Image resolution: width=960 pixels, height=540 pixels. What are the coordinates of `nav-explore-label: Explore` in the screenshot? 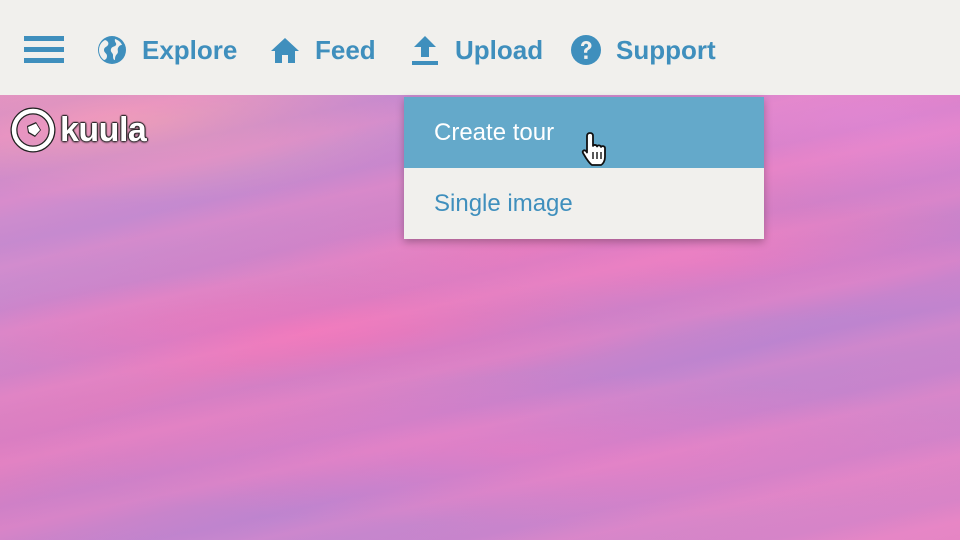 It's located at (190, 49).